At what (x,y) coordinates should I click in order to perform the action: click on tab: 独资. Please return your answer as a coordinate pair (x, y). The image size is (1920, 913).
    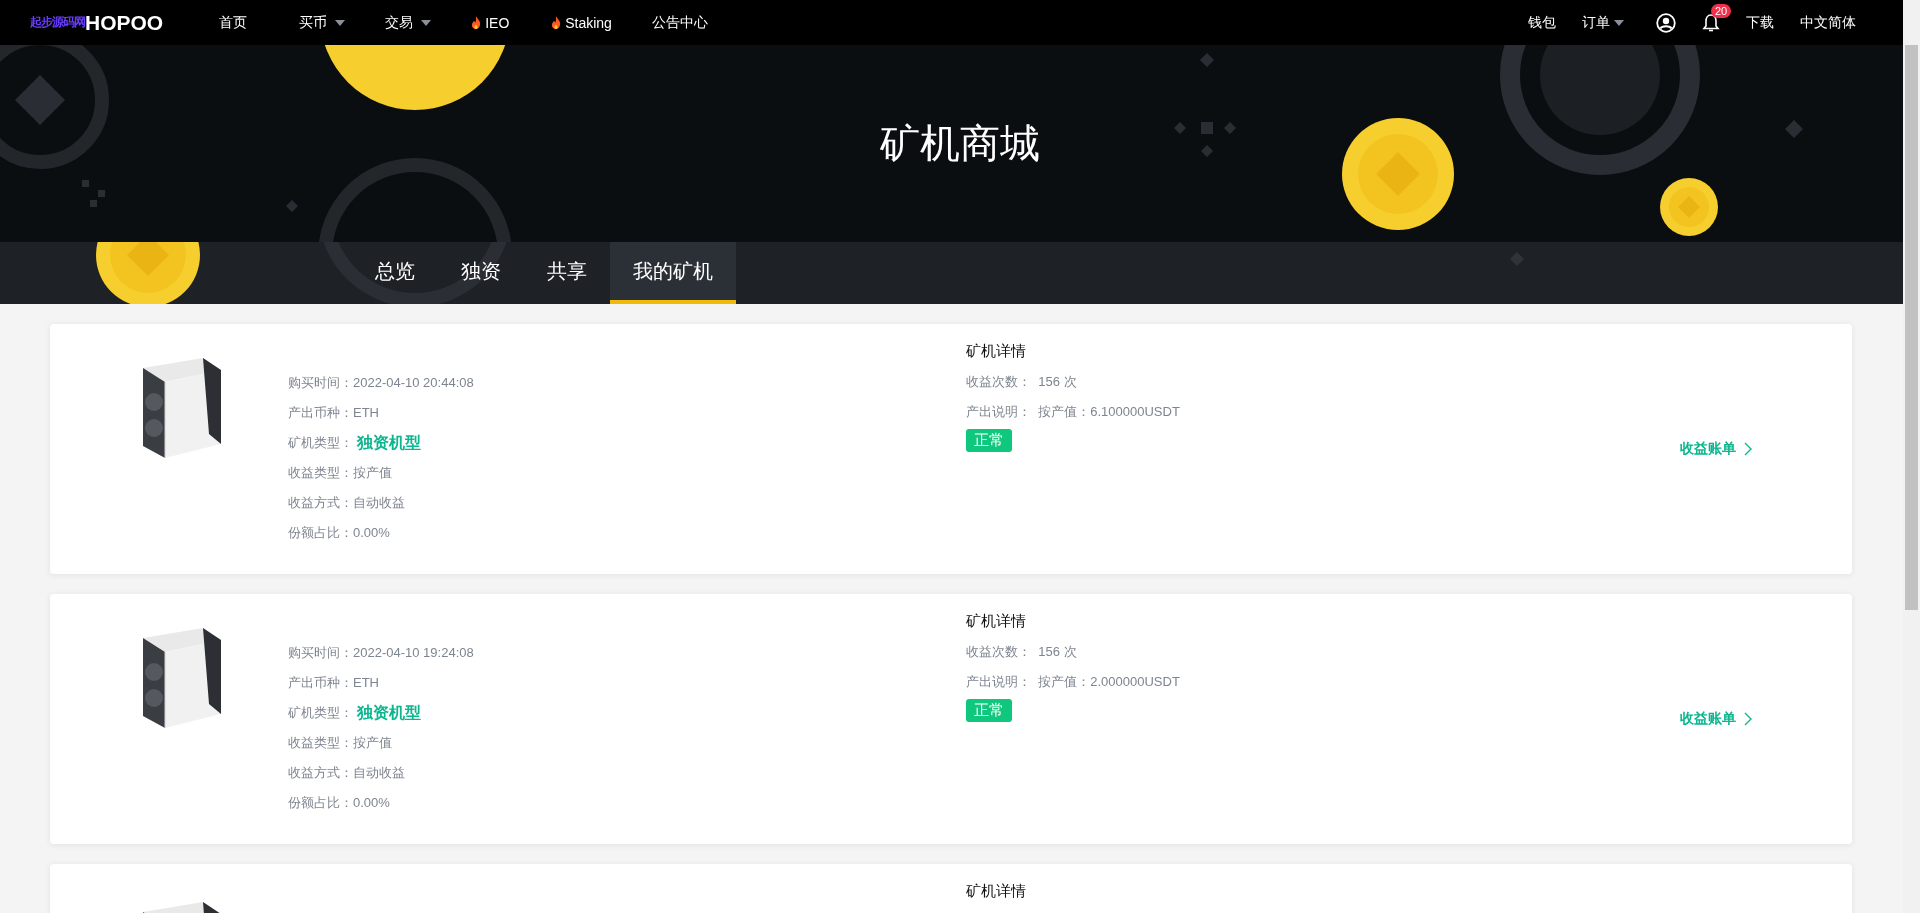
    Looking at the image, I should click on (481, 273).